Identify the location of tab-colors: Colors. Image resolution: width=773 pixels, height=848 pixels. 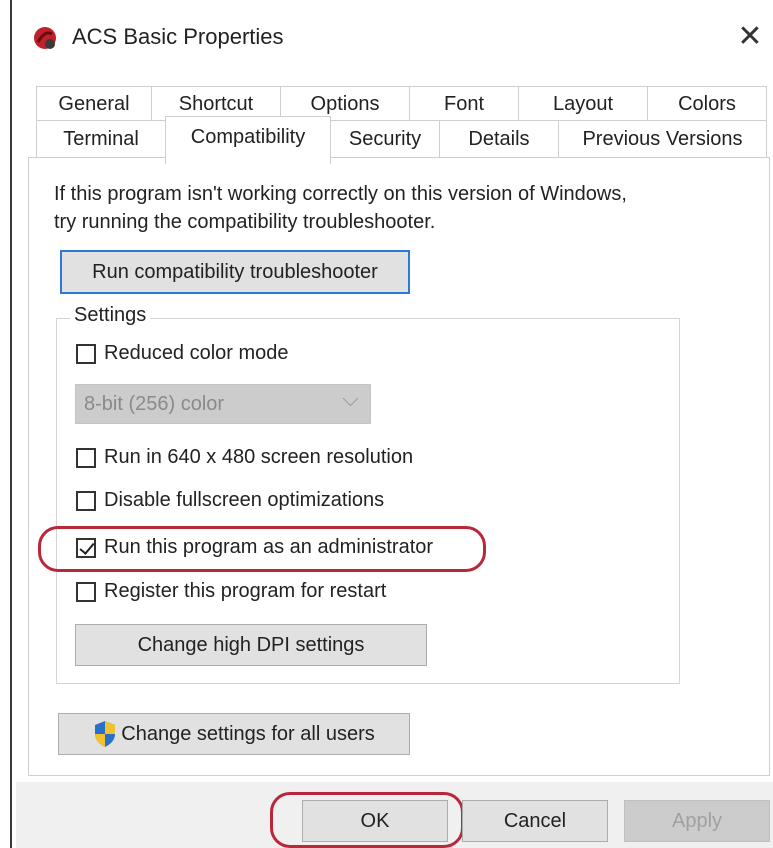
(707, 104).